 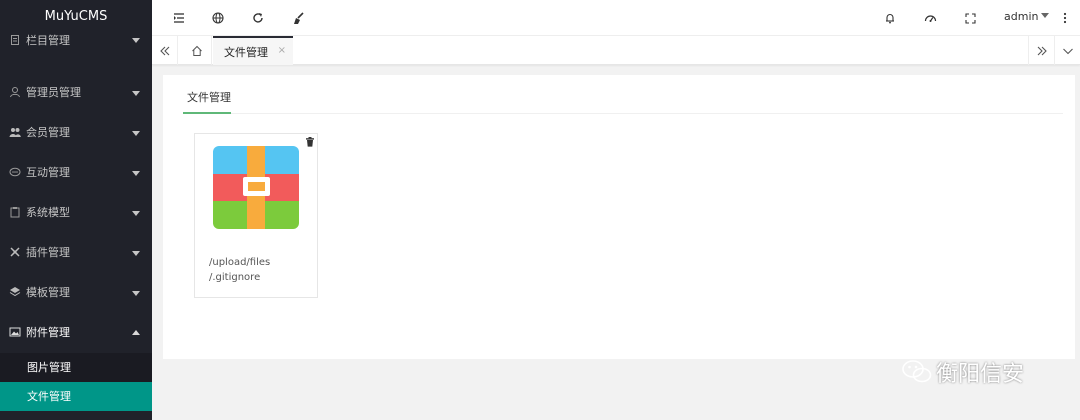 I want to click on watermark: 衡阳信安, so click(x=963, y=372).